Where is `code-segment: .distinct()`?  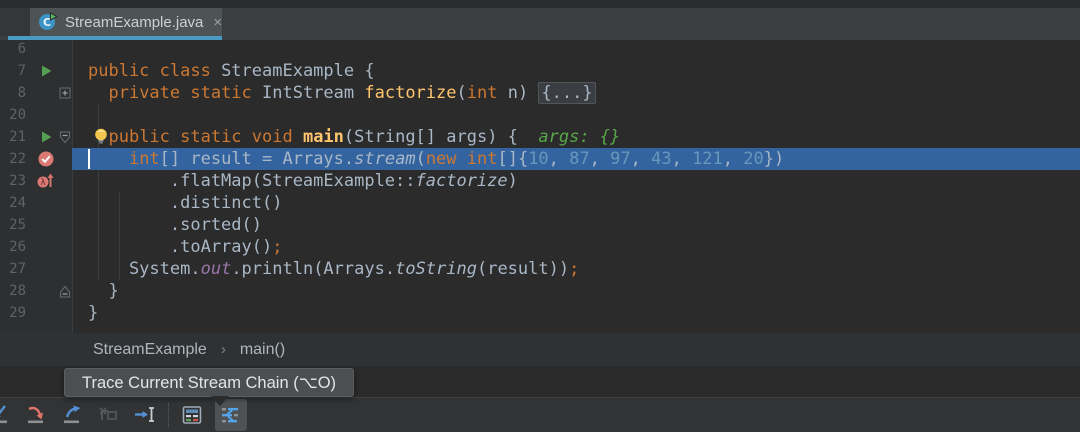
code-segment: .distinct() is located at coordinates (185, 203).